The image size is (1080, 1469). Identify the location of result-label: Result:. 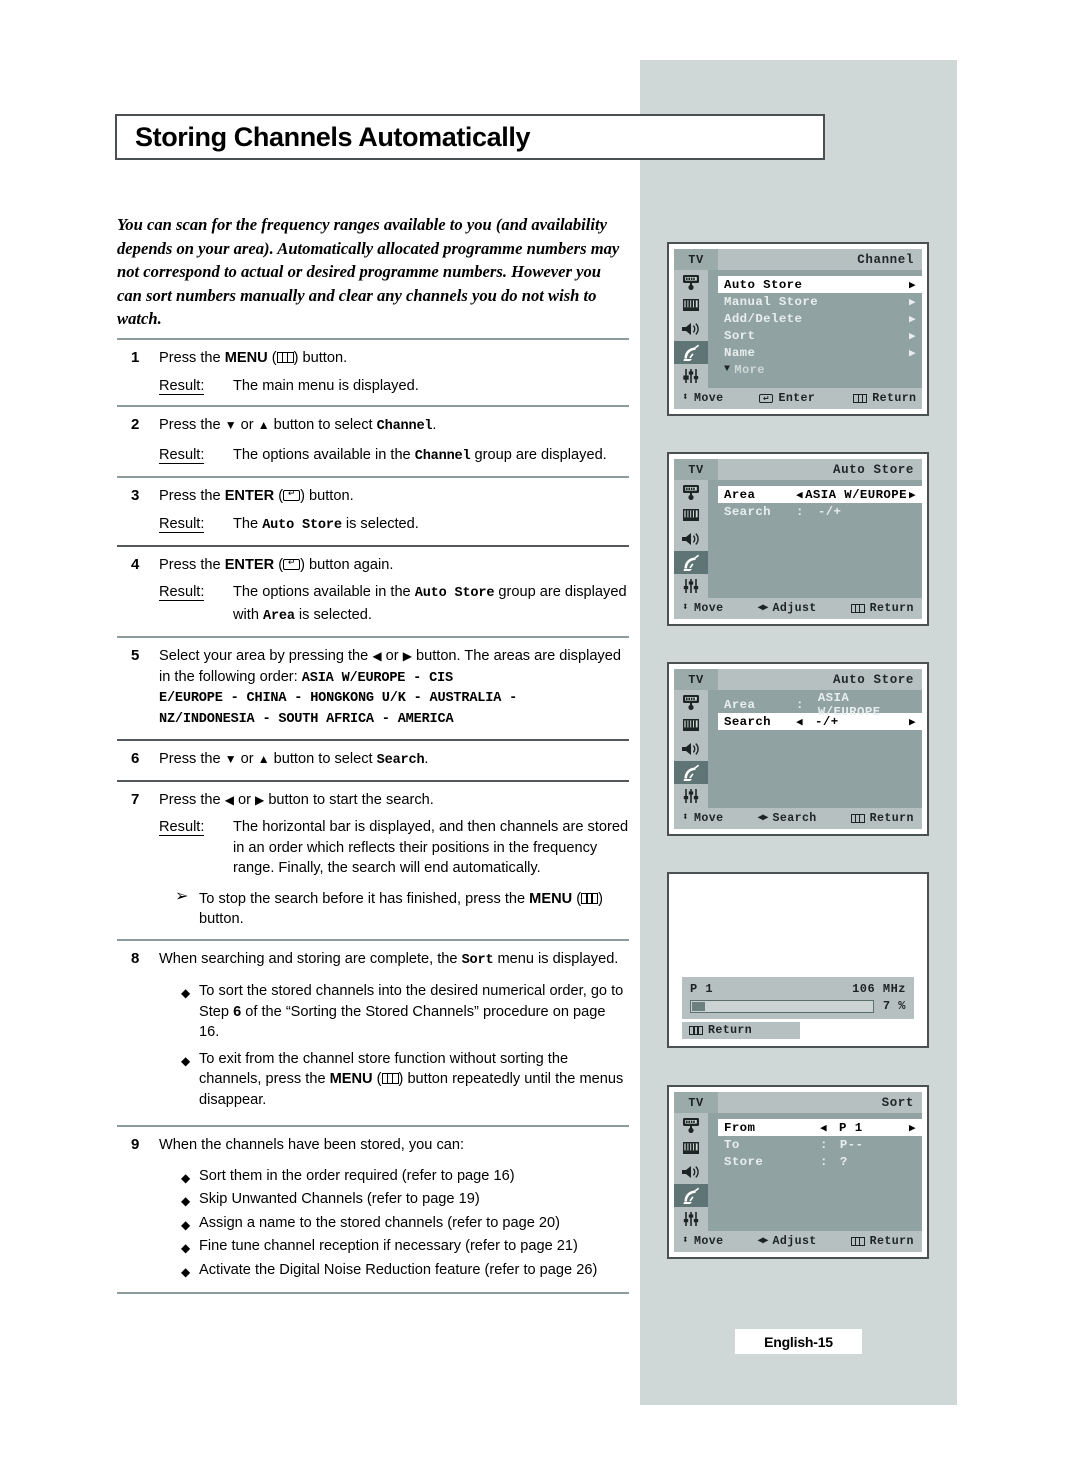
(196, 386).